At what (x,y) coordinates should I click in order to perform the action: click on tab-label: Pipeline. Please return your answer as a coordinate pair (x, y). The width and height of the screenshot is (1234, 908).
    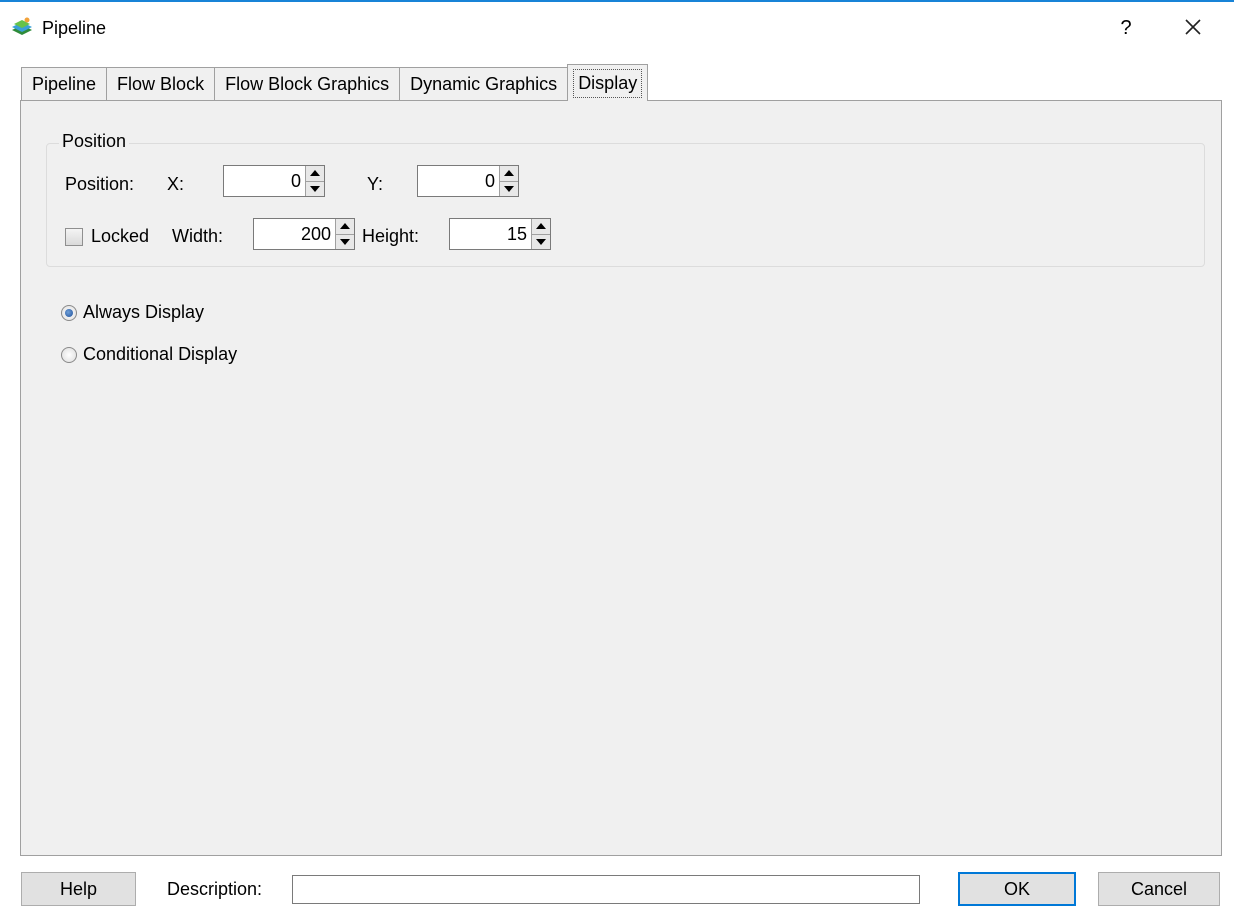
    Looking at the image, I should click on (64, 84).